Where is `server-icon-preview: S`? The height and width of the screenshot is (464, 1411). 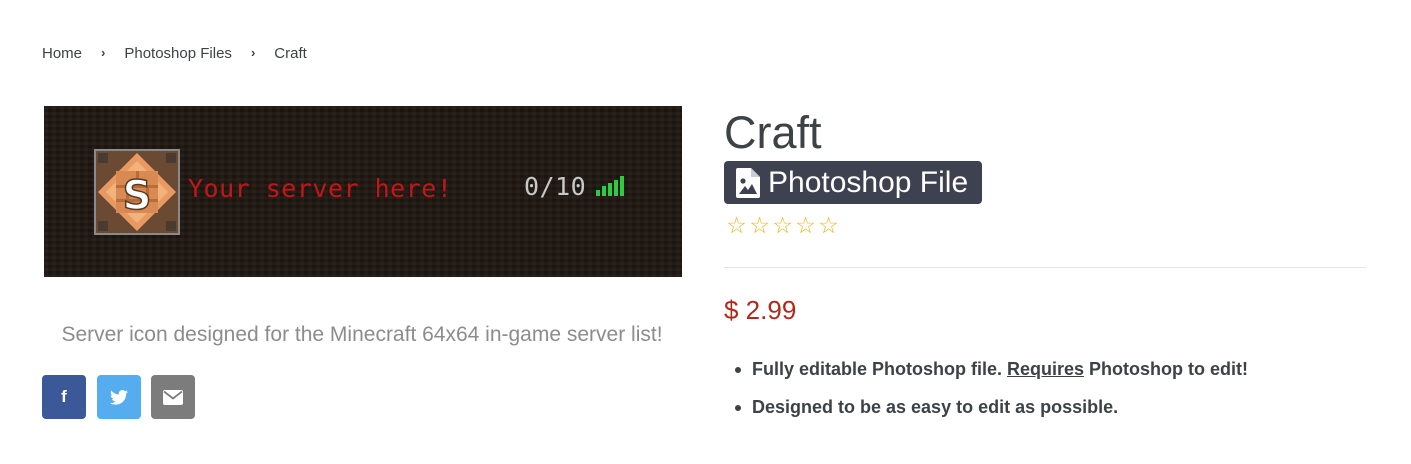 server-icon-preview: S is located at coordinates (137, 192).